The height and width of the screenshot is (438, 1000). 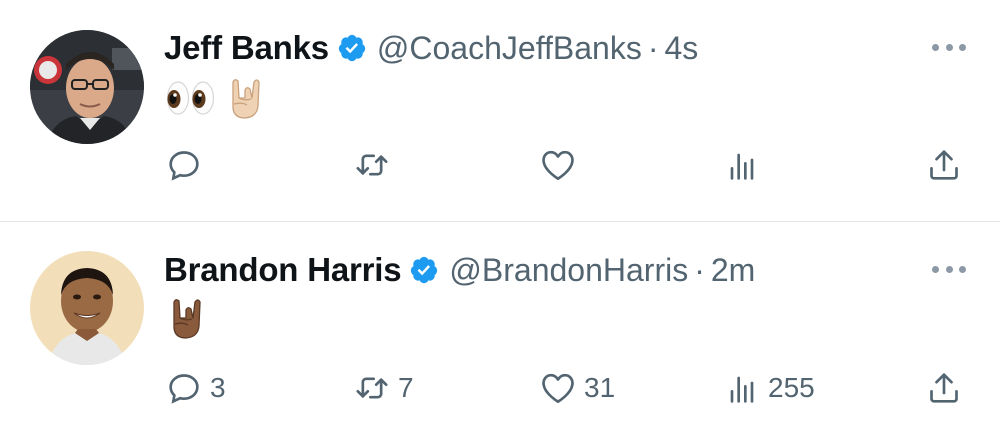 I want to click on like-count: 31, so click(x=600, y=387).